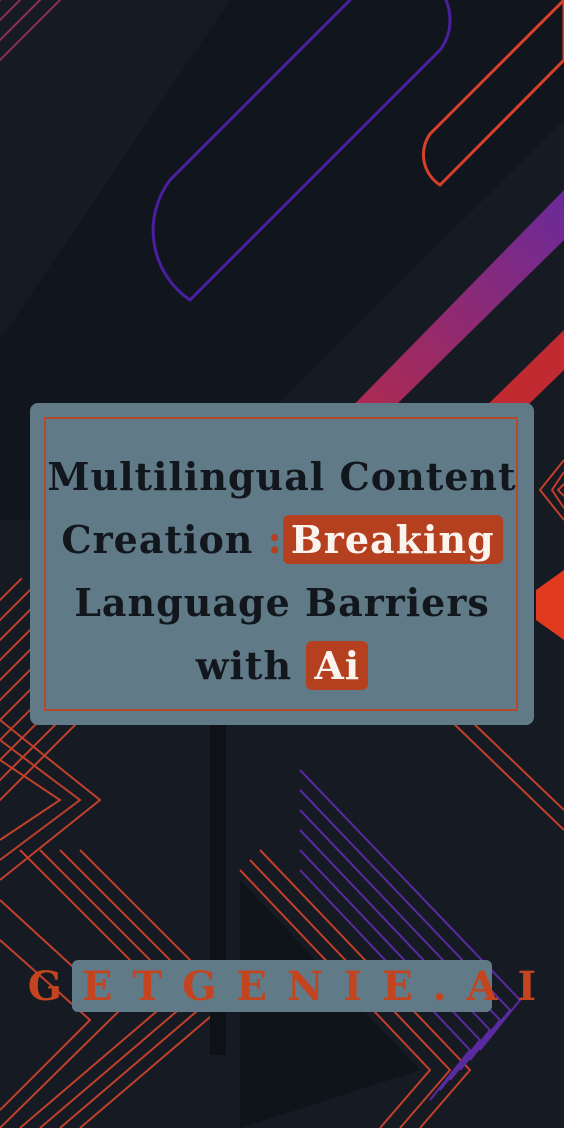  Describe the element at coordinates (157, 539) in the screenshot. I see `headline-word-creation: Creation` at that location.